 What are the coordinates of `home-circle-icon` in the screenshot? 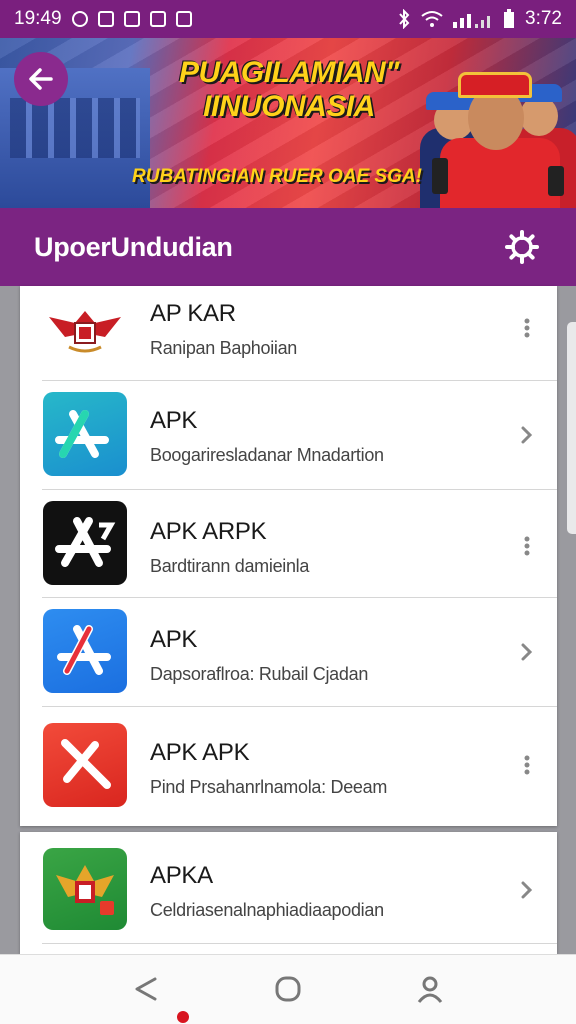 It's located at (288, 989).